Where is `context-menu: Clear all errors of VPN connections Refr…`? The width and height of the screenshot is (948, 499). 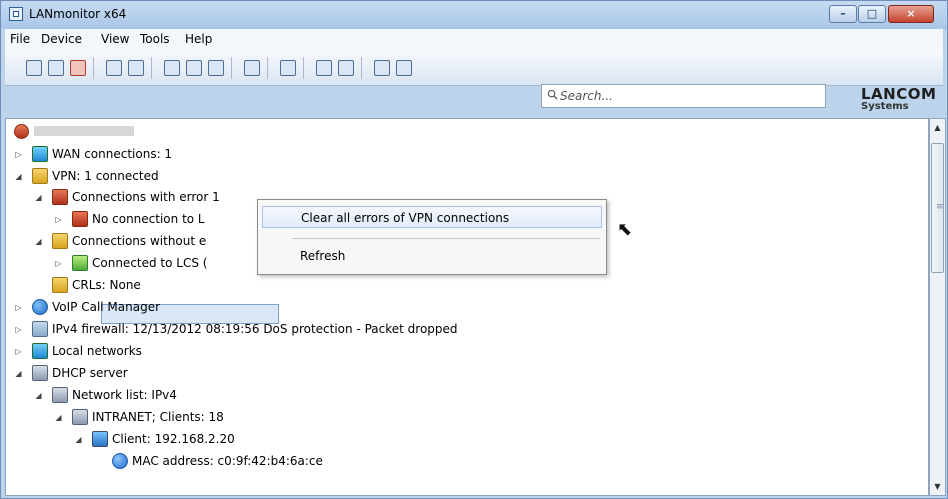
context-menu: Clear all errors of VPN connections Refr… is located at coordinates (432, 237).